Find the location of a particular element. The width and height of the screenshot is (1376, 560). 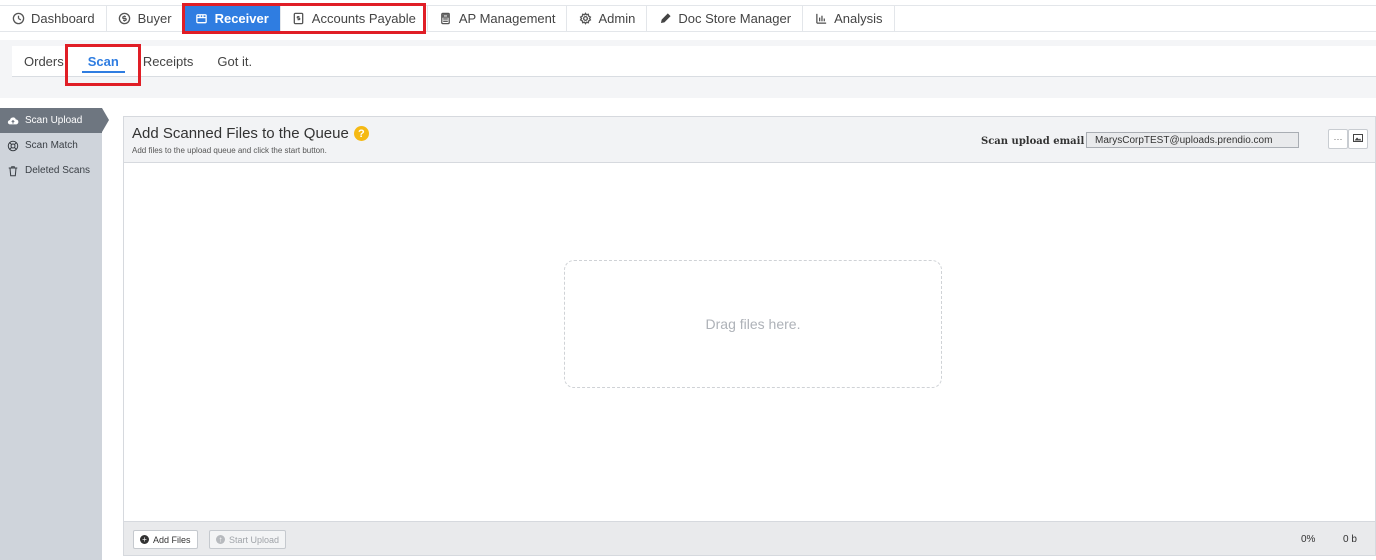

upload-percent: 0% is located at coordinates (1308, 539).